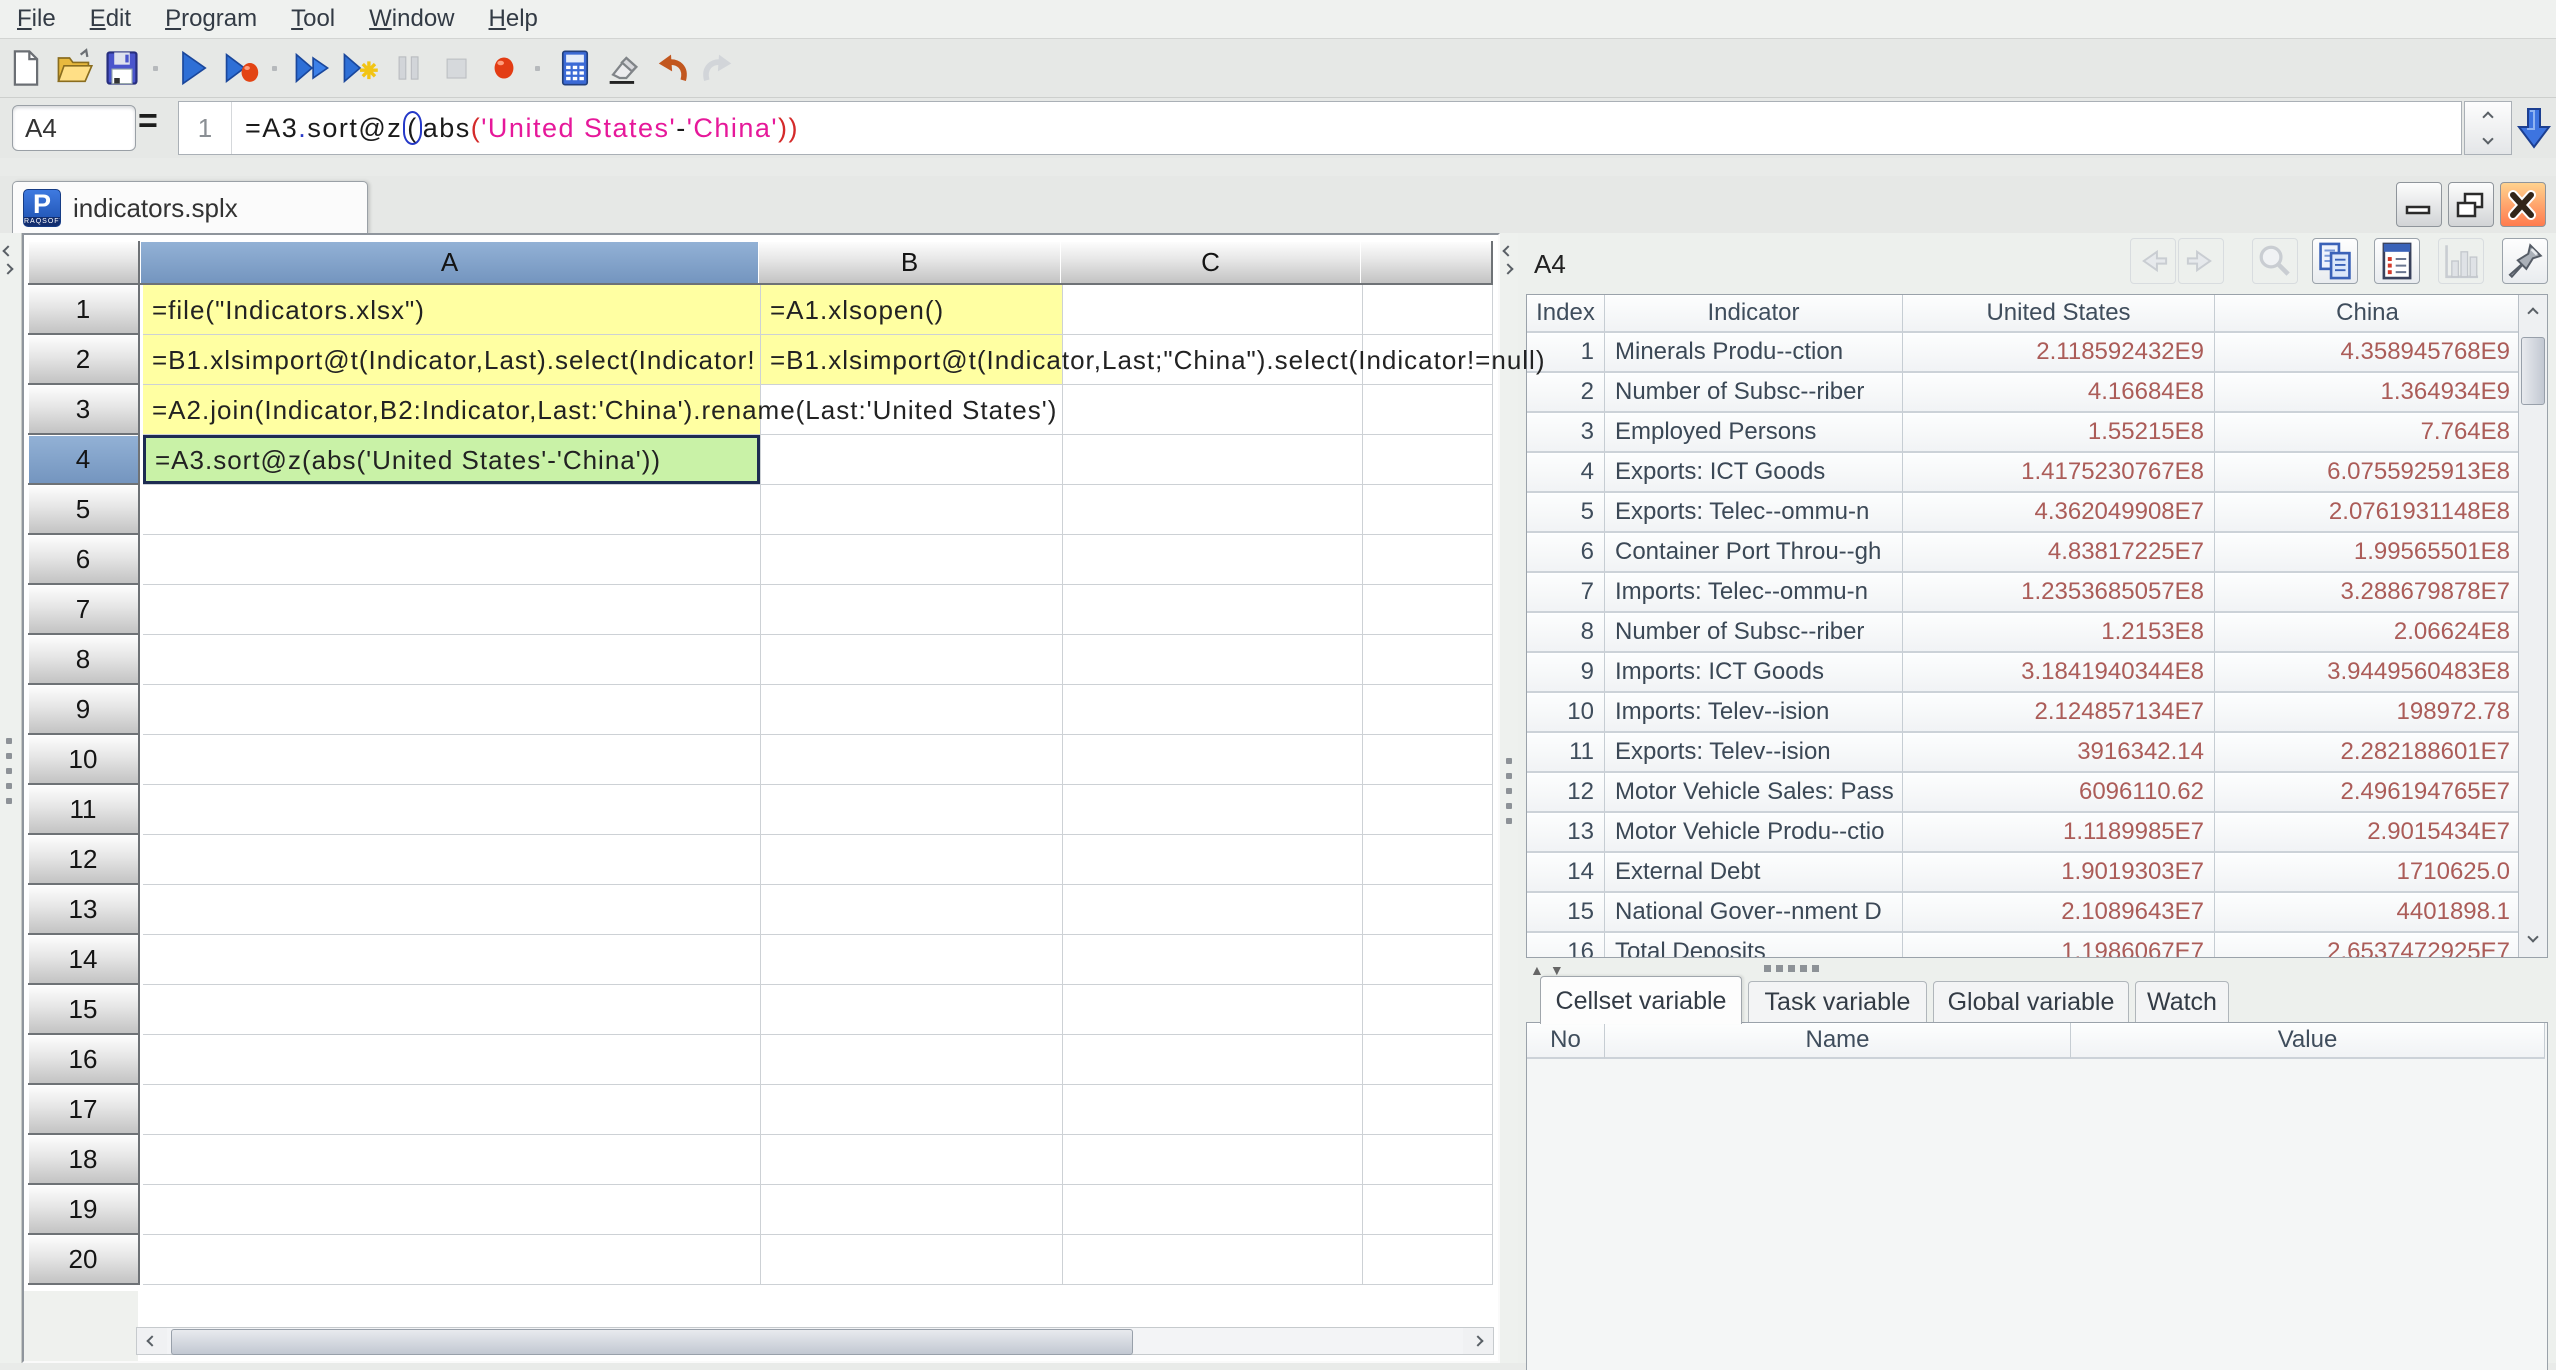 The width and height of the screenshot is (2556, 1370). I want to click on variable-table-header-no: No, so click(1566, 1041).